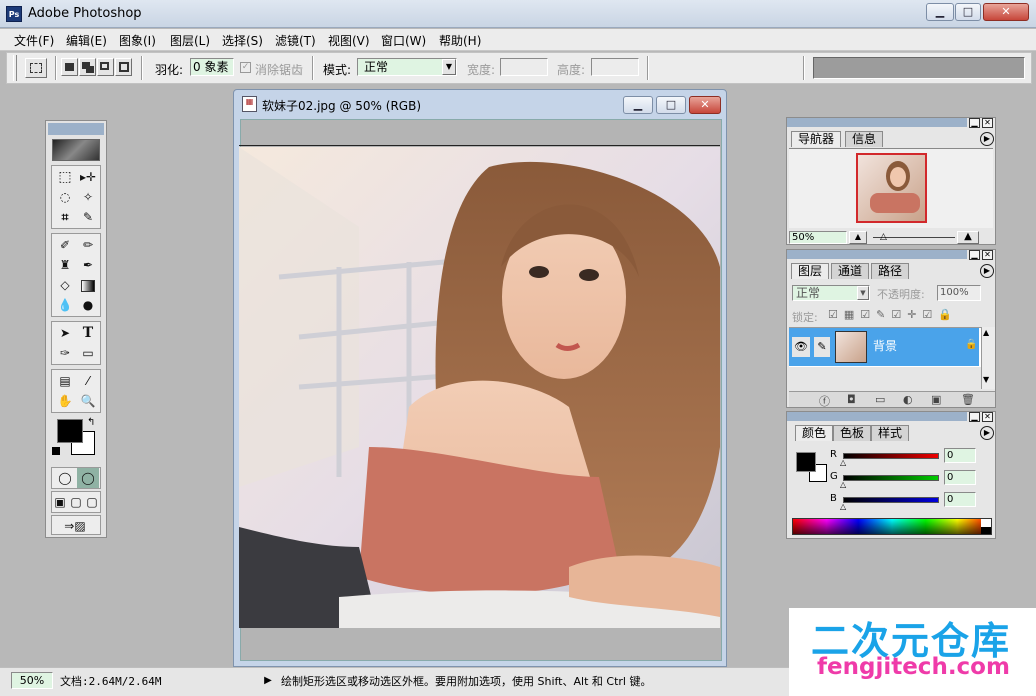 The image size is (1036, 696). Describe the element at coordinates (524, 67) in the screenshot. I see `width-input` at that location.